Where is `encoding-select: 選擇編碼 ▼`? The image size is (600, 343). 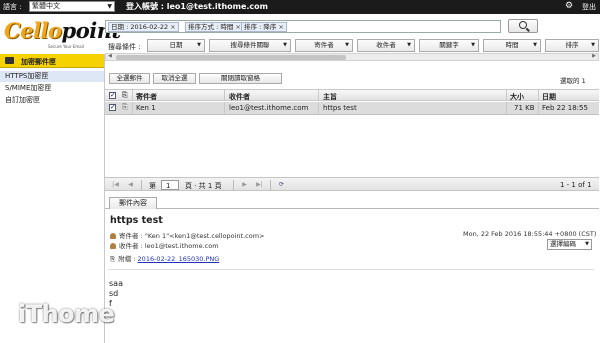 encoding-select: 選擇編碼 ▼ is located at coordinates (569, 244).